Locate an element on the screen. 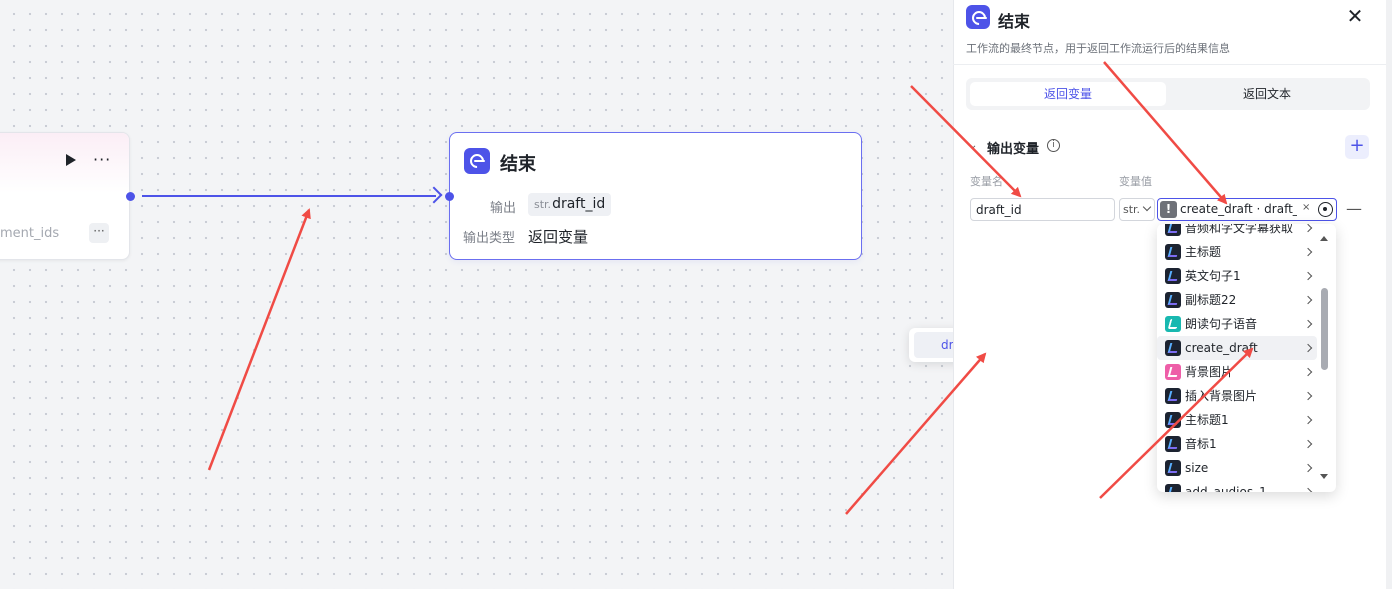  dropdown-scrollbar is located at coordinates (1324, 329).